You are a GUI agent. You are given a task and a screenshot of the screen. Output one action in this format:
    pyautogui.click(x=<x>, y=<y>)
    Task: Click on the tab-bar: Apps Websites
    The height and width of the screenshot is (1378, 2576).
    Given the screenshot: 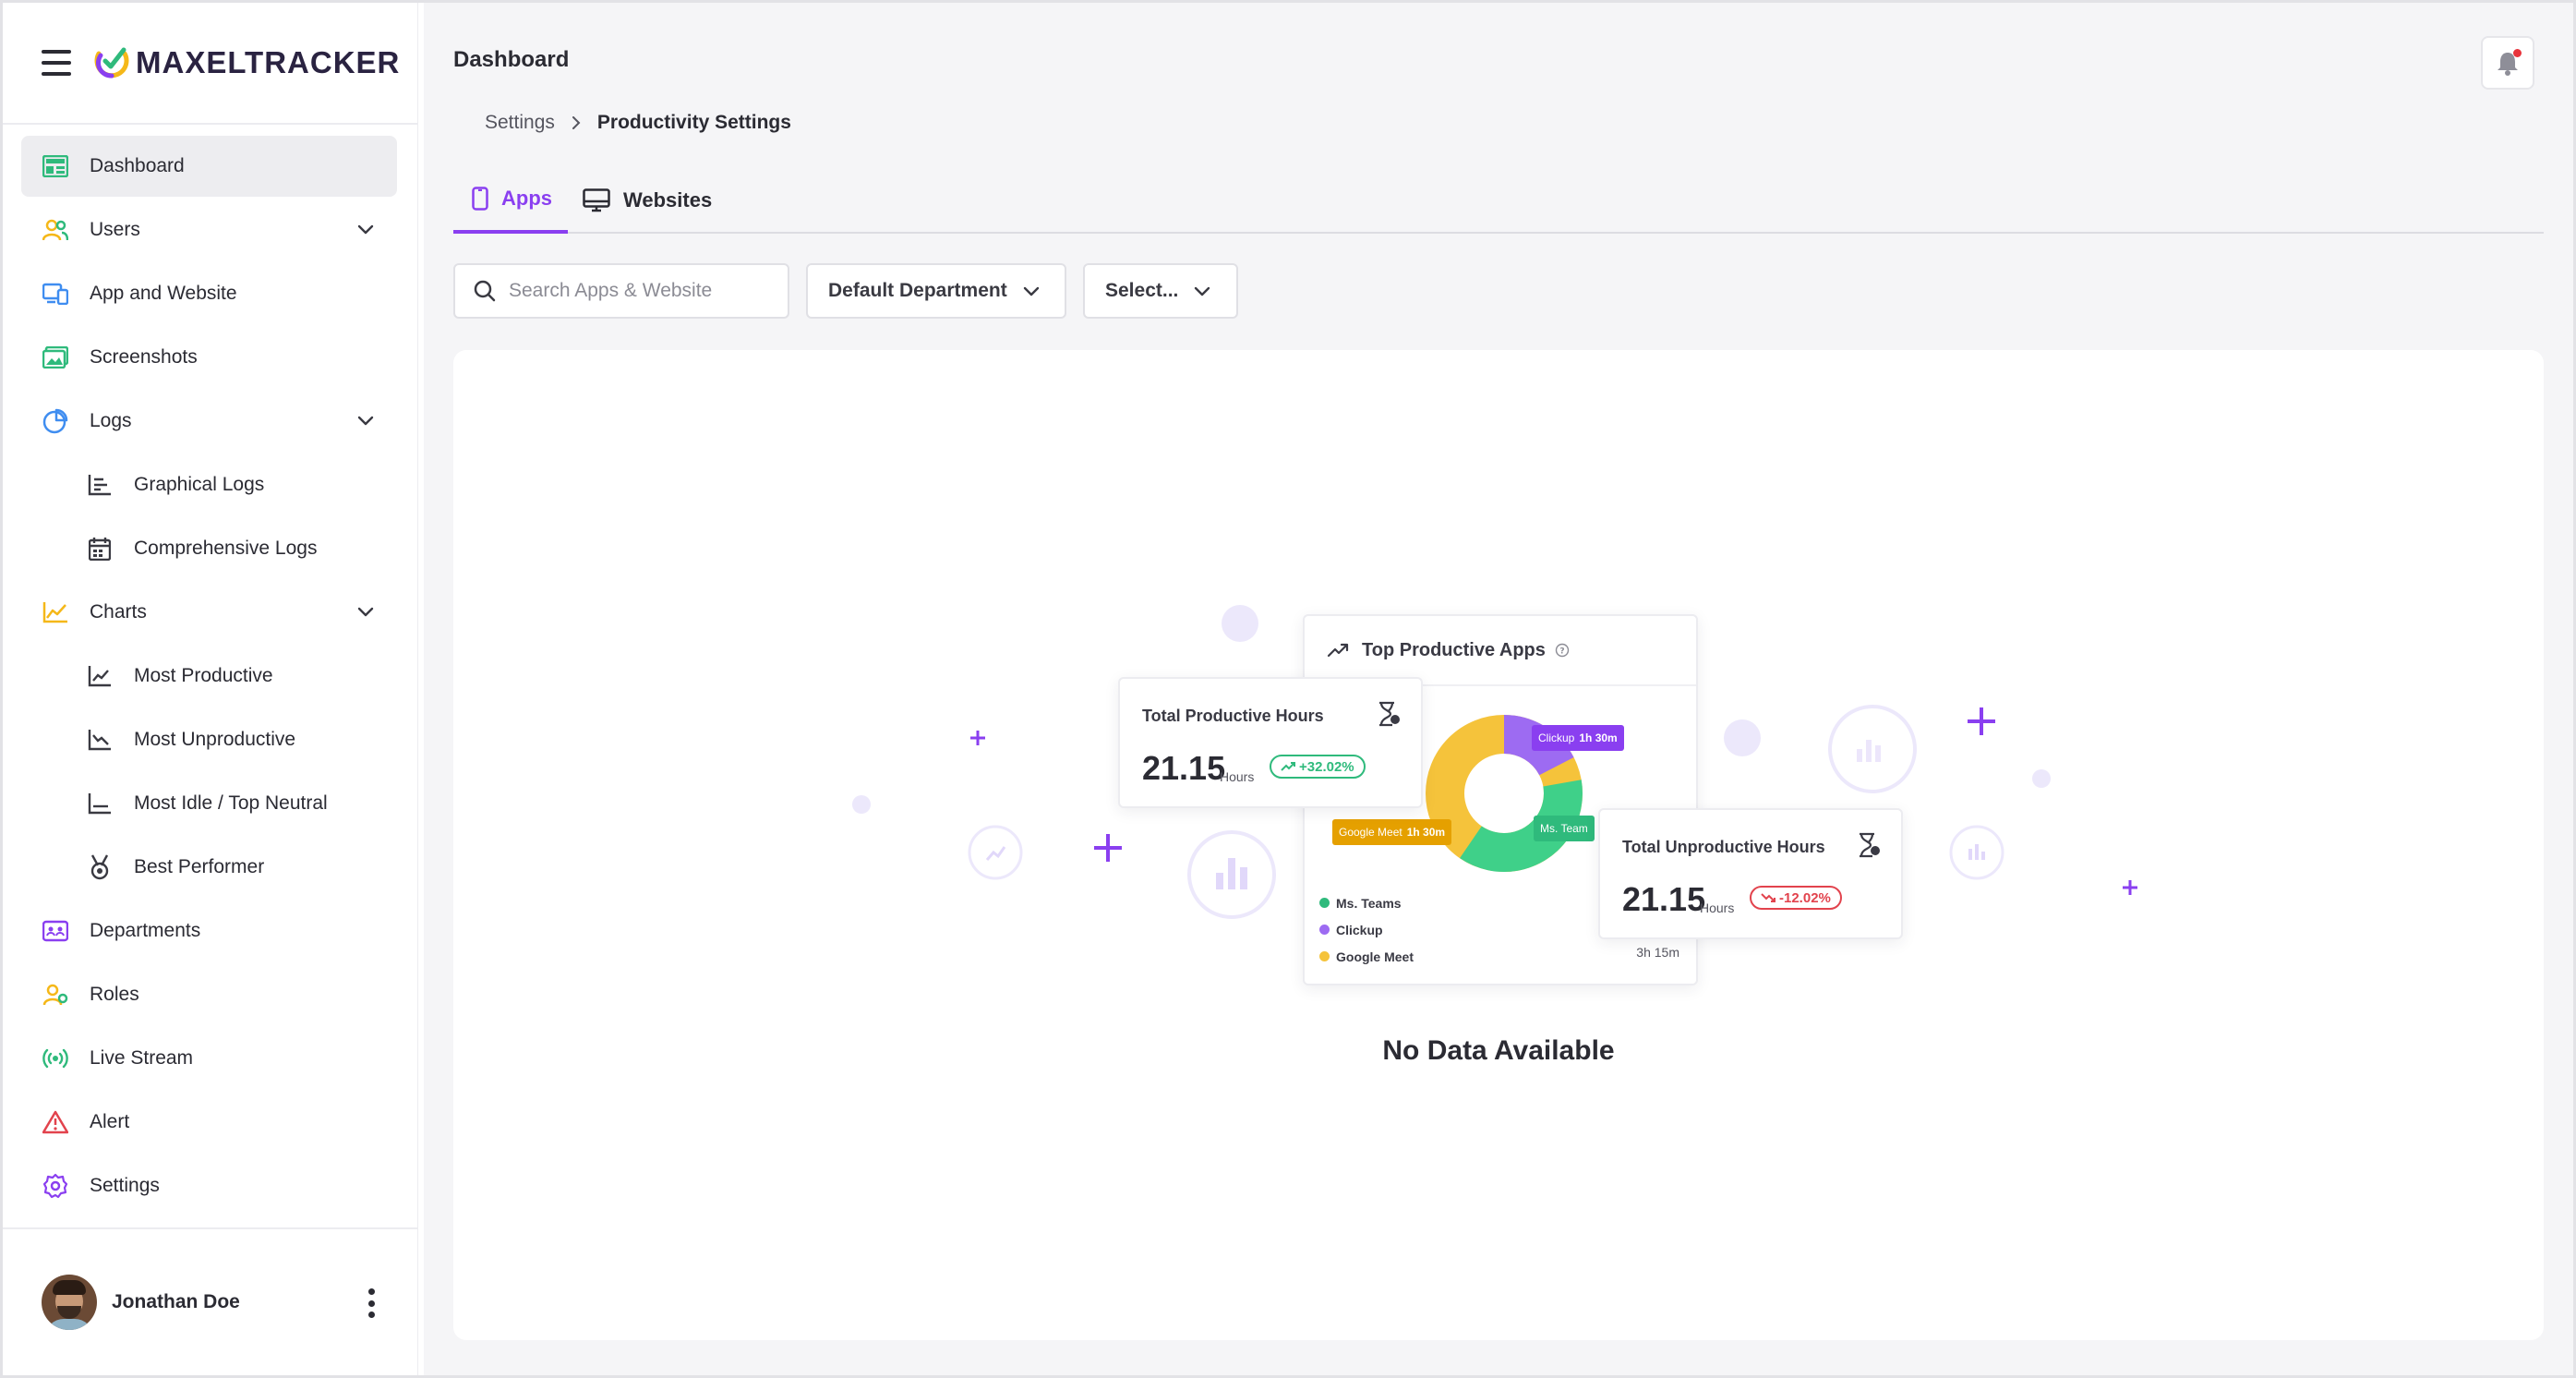 What is the action you would take?
    pyautogui.click(x=1498, y=200)
    